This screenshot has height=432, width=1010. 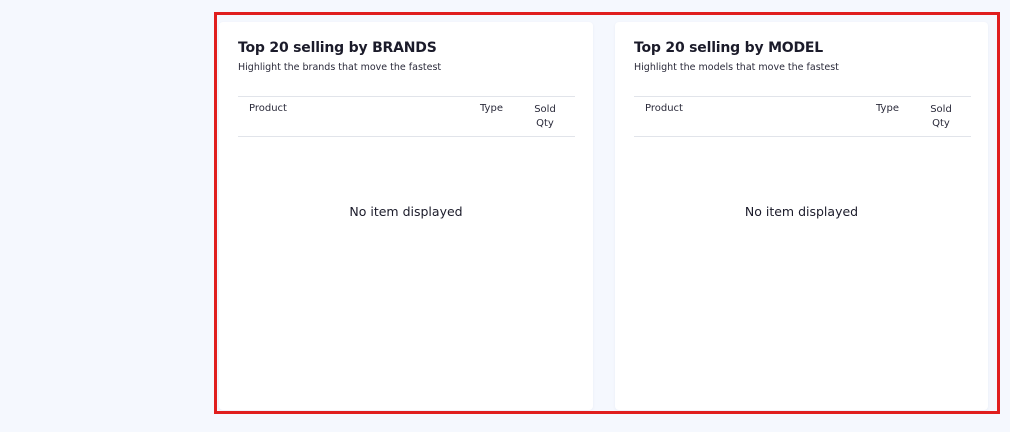 What do you see at coordinates (729, 48) in the screenshot?
I see `card-title: Top 20 selling by MODEL` at bounding box center [729, 48].